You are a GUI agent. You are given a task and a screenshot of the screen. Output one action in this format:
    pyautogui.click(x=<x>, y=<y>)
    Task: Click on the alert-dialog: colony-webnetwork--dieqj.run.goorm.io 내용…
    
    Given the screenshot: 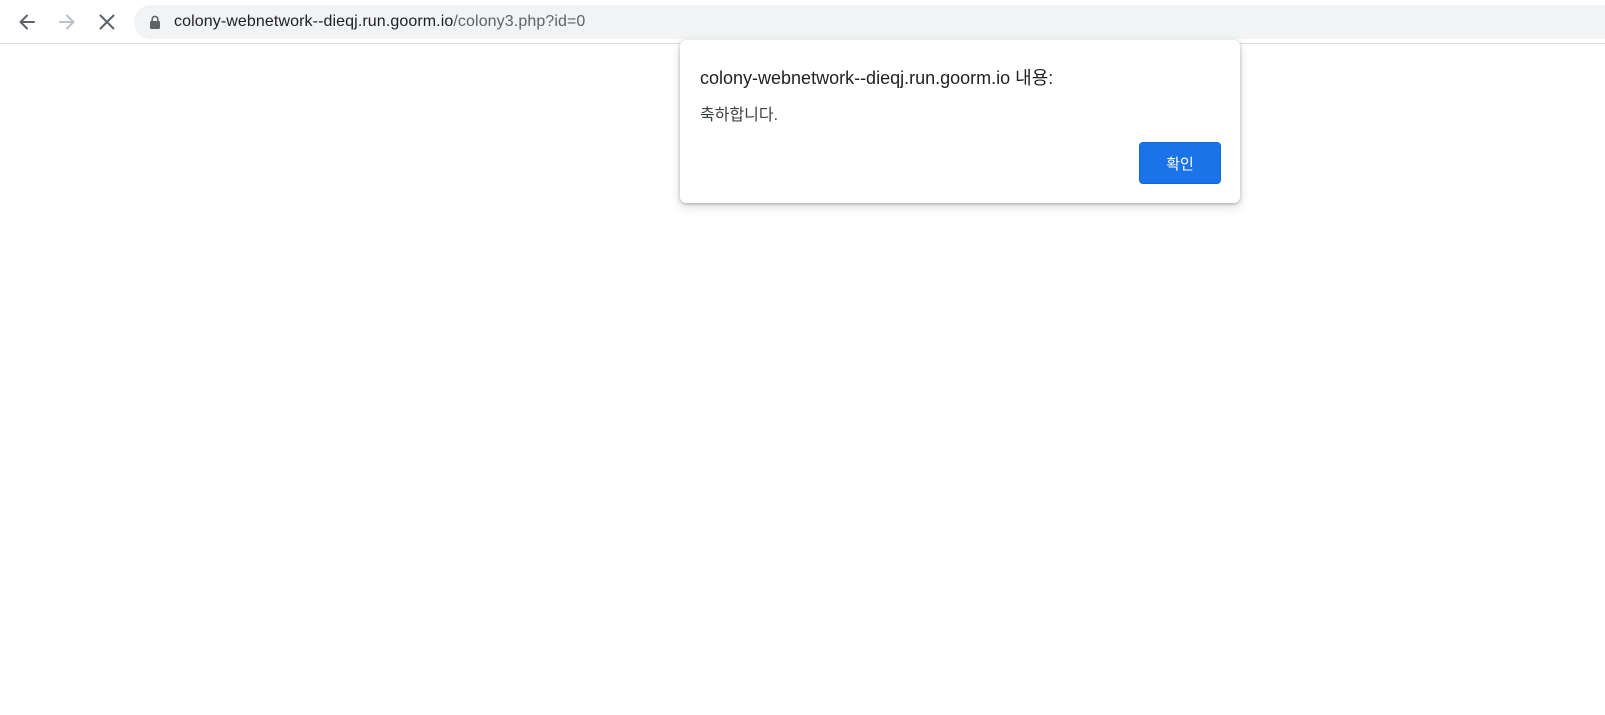 What is the action you would take?
    pyautogui.click(x=960, y=121)
    